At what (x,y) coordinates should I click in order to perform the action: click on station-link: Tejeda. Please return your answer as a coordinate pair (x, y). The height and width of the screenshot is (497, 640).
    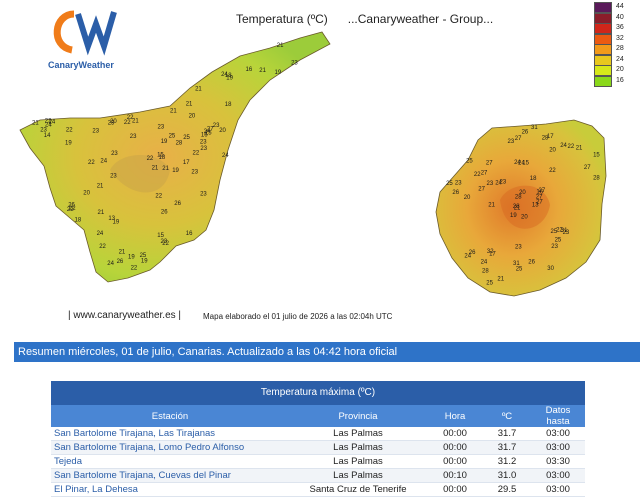
    Looking at the image, I should click on (170, 461).